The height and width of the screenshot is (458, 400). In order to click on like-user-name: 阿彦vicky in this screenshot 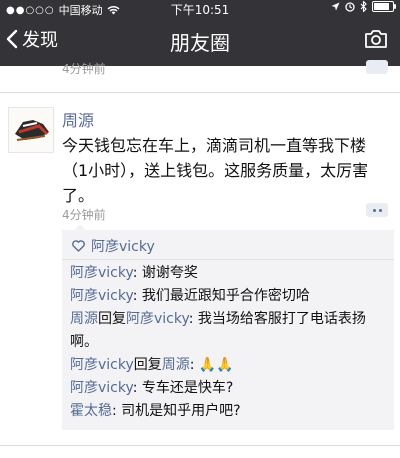, I will do `click(123, 246)`.